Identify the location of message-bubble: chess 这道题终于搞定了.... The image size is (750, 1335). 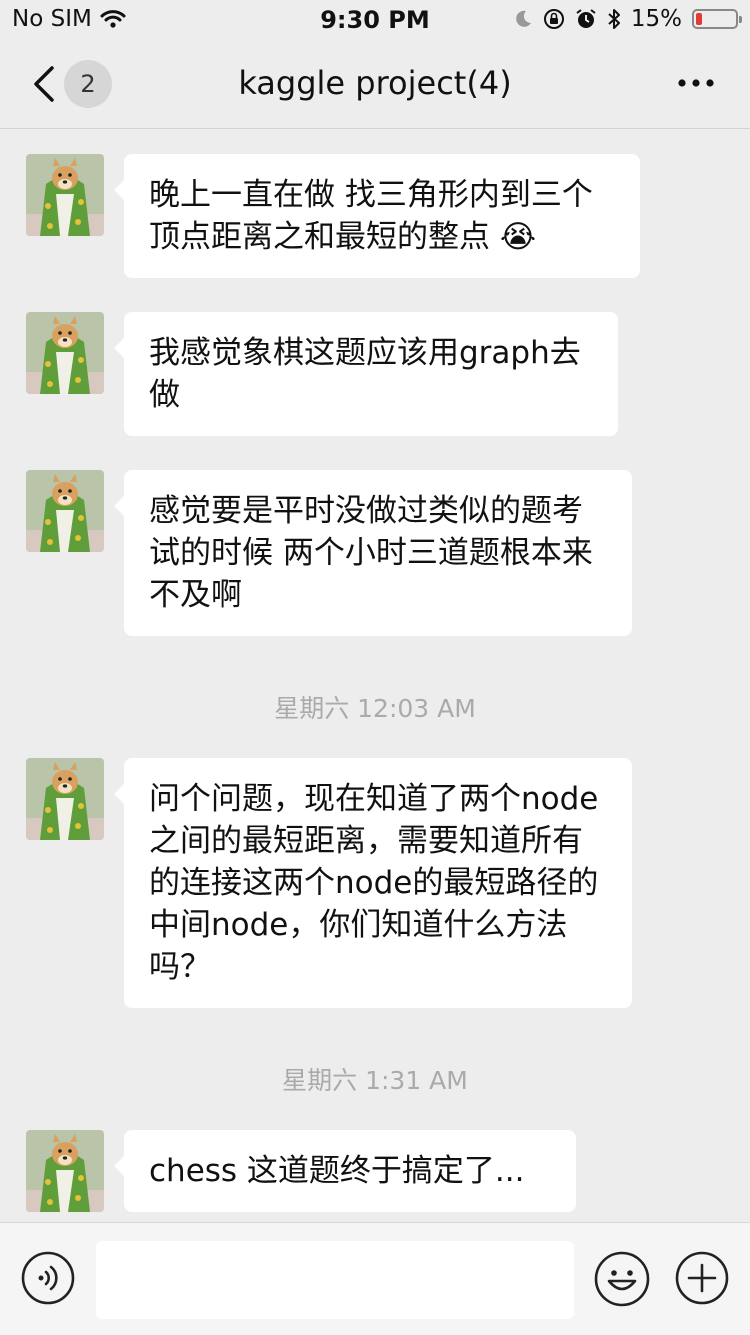
(345, 1171).